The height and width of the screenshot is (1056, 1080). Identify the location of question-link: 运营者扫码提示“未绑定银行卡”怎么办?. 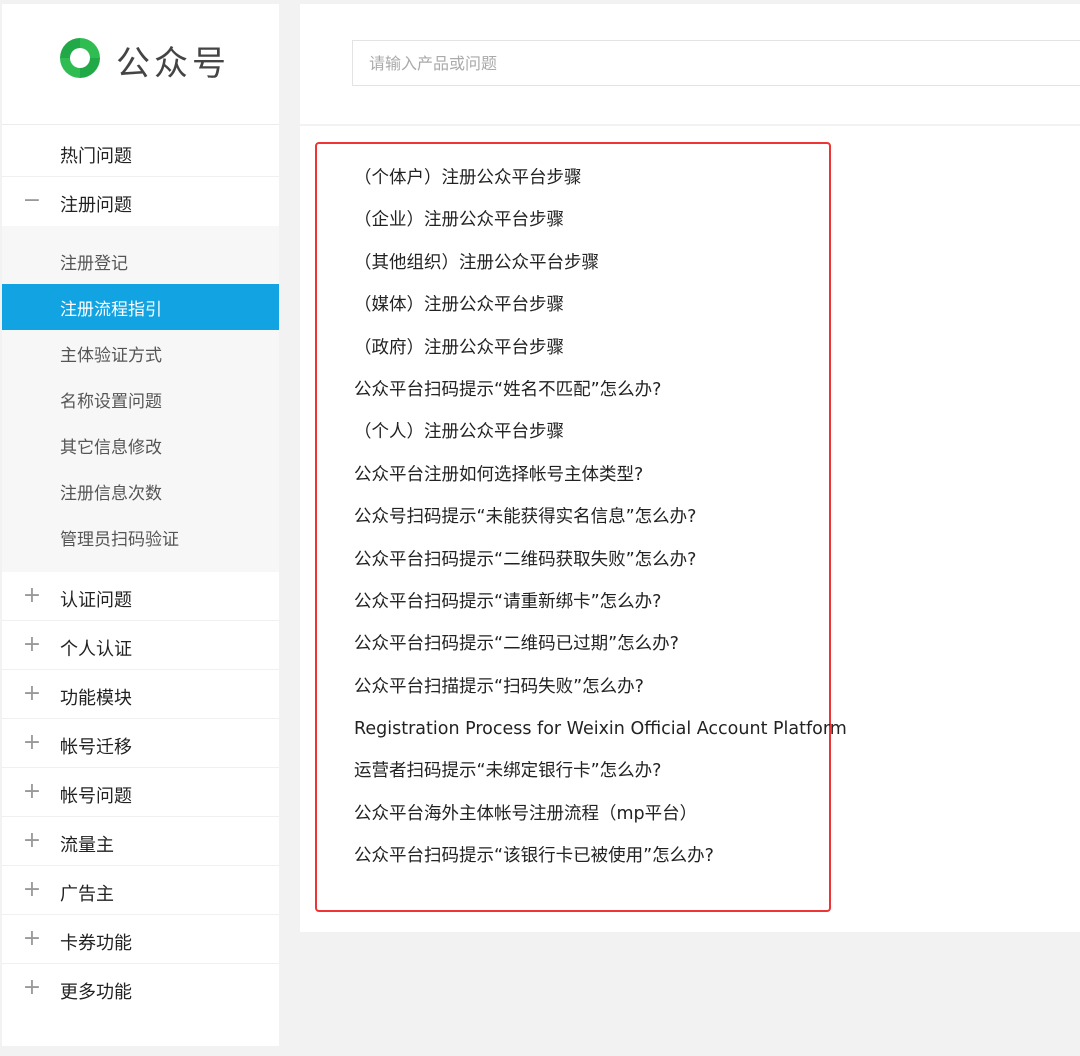
(714, 778).